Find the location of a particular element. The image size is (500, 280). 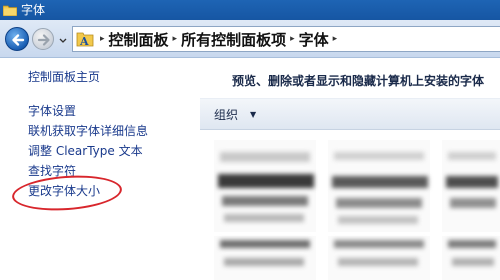

breadcrumb-all-items: 所有控制面板项 is located at coordinates (233, 39).